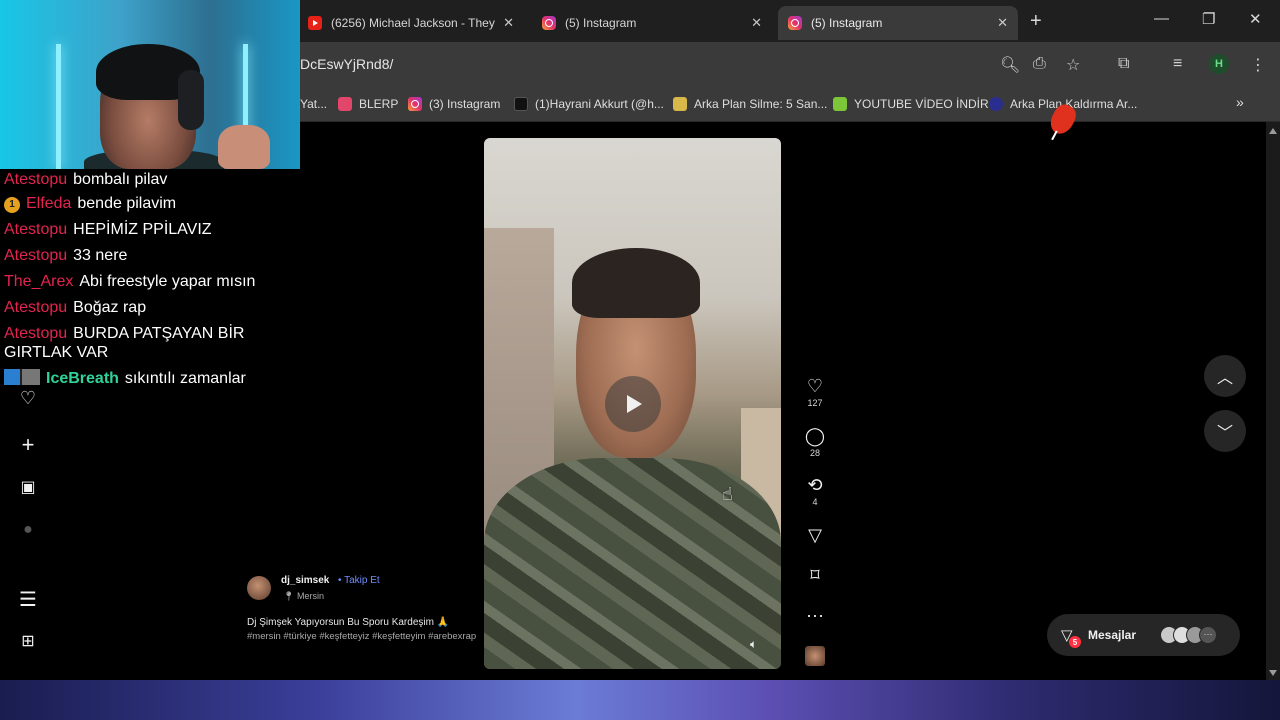  Describe the element at coordinates (521, 104) in the screenshot. I see `tiktok-icon` at that location.